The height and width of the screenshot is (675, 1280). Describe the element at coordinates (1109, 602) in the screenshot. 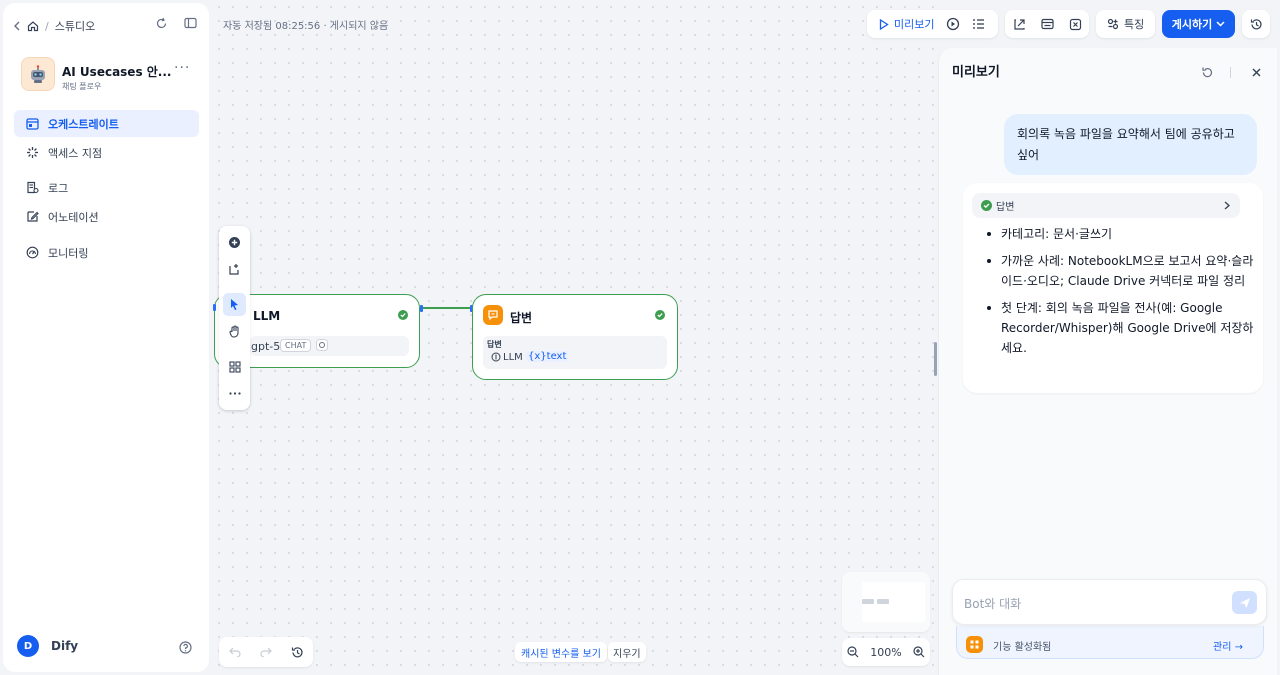

I see `chat-input-box: Bot와 대화` at that location.